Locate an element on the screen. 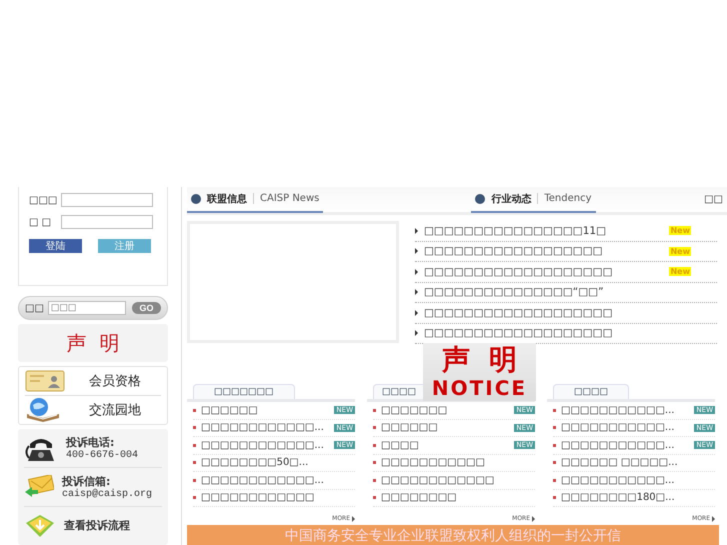  search-field: □□□ is located at coordinates (87, 308).